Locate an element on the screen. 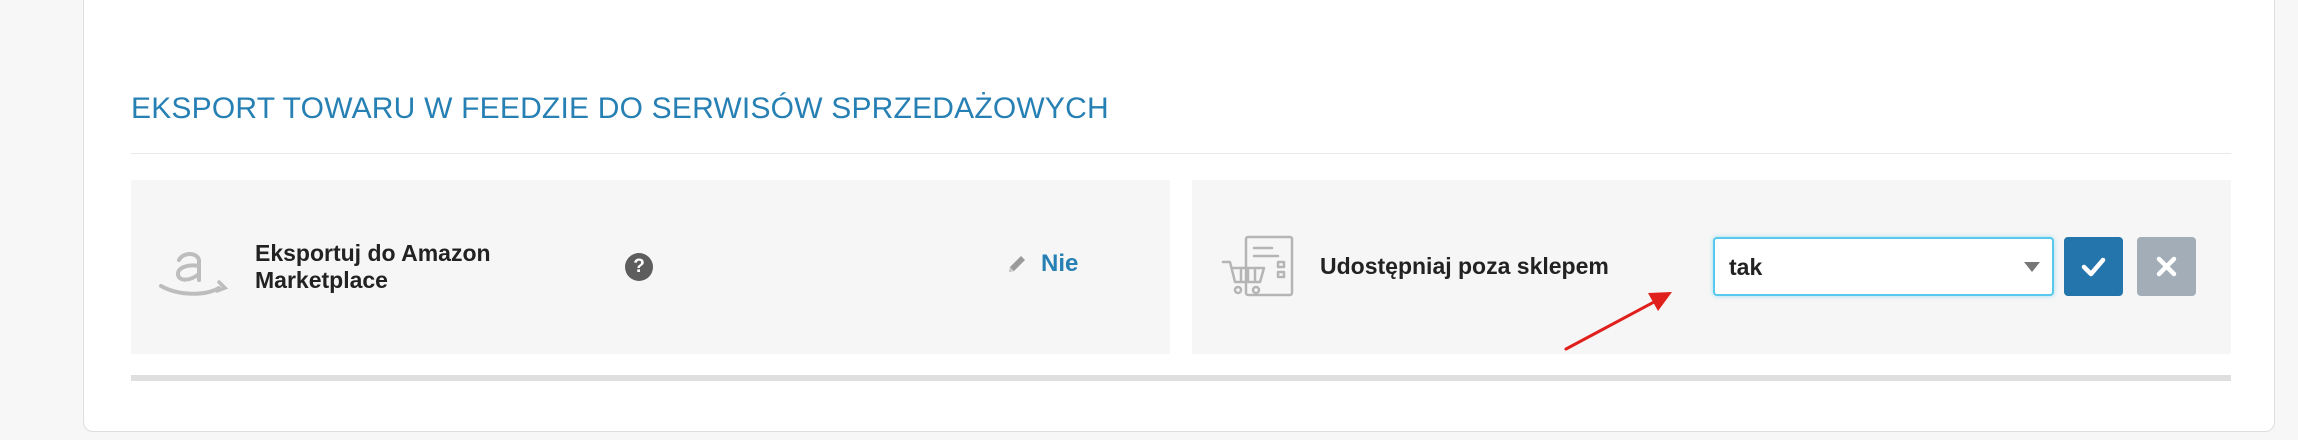 The height and width of the screenshot is (440, 2298). store-share-icon is located at coordinates (1257, 266).